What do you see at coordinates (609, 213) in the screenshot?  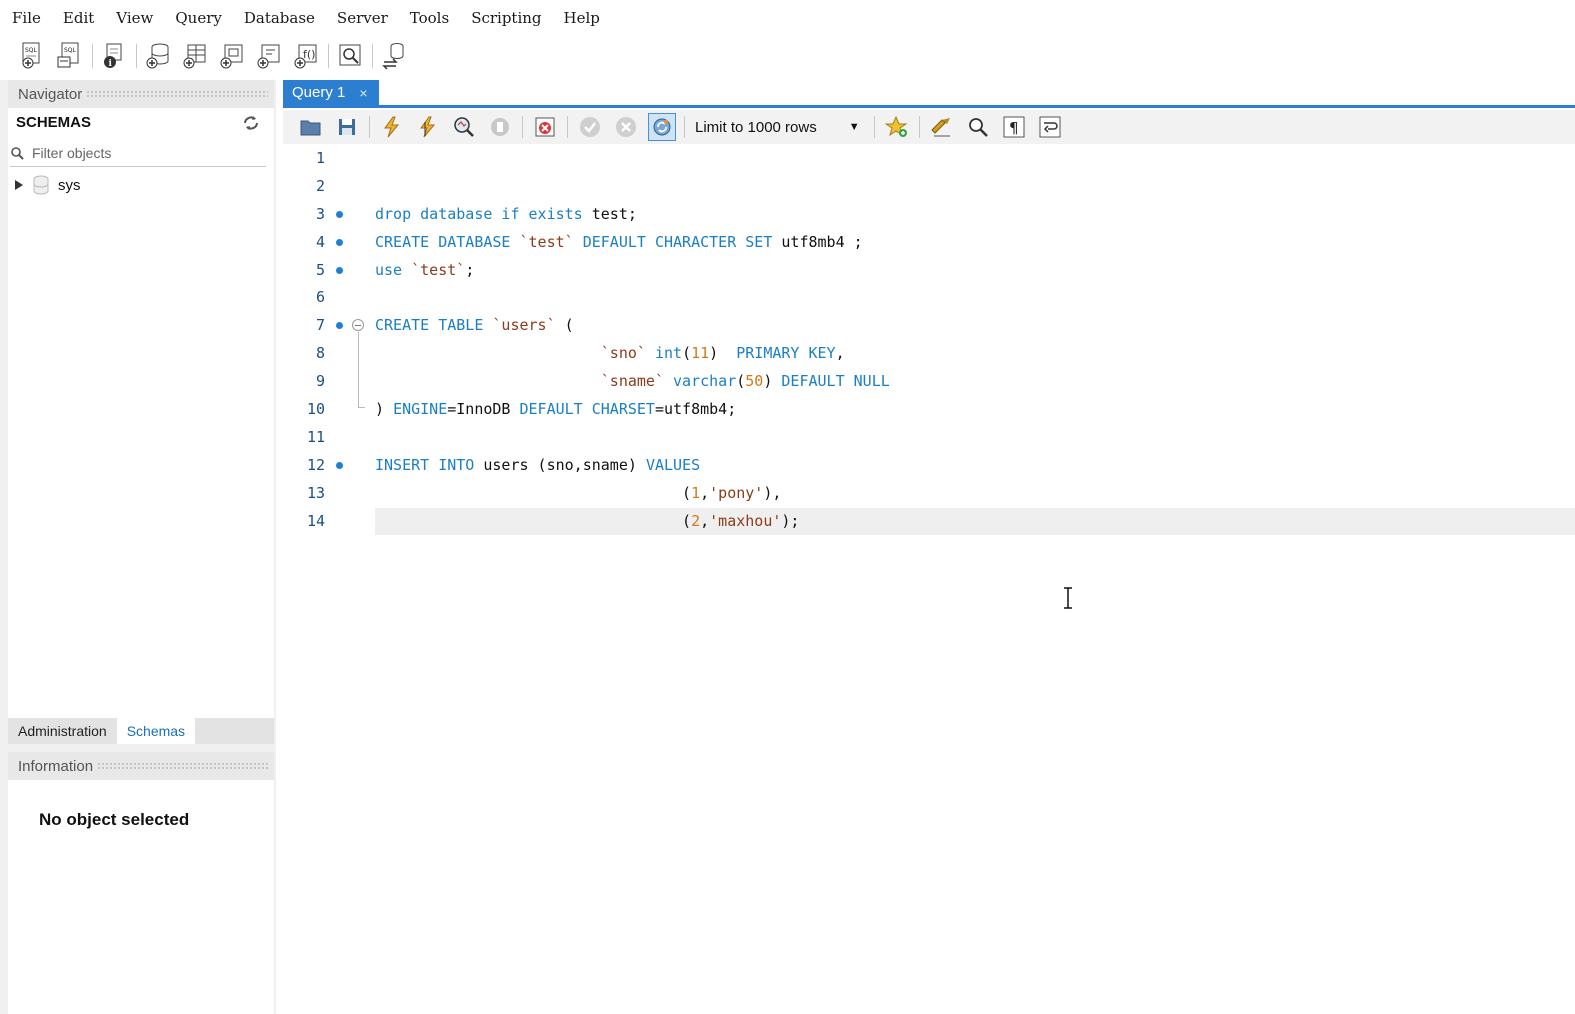 I see `sql-text: test;` at bounding box center [609, 213].